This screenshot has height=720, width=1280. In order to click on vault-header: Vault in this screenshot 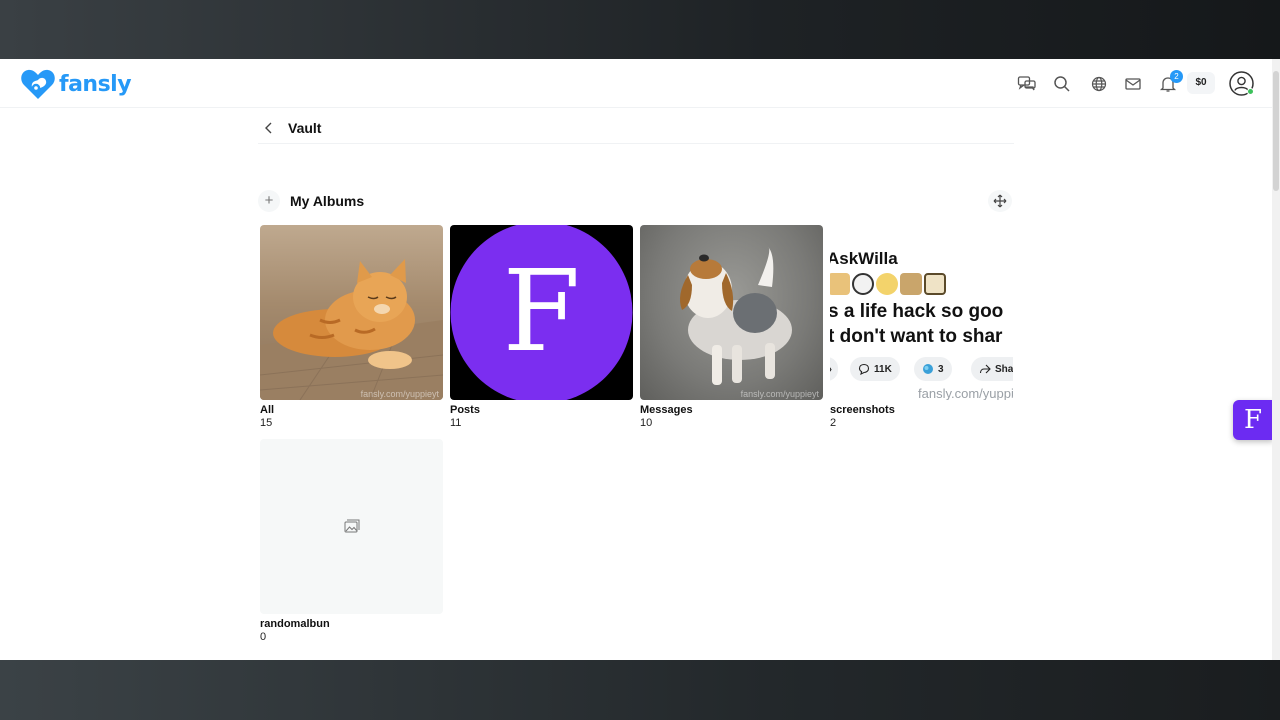, I will do `click(636, 130)`.